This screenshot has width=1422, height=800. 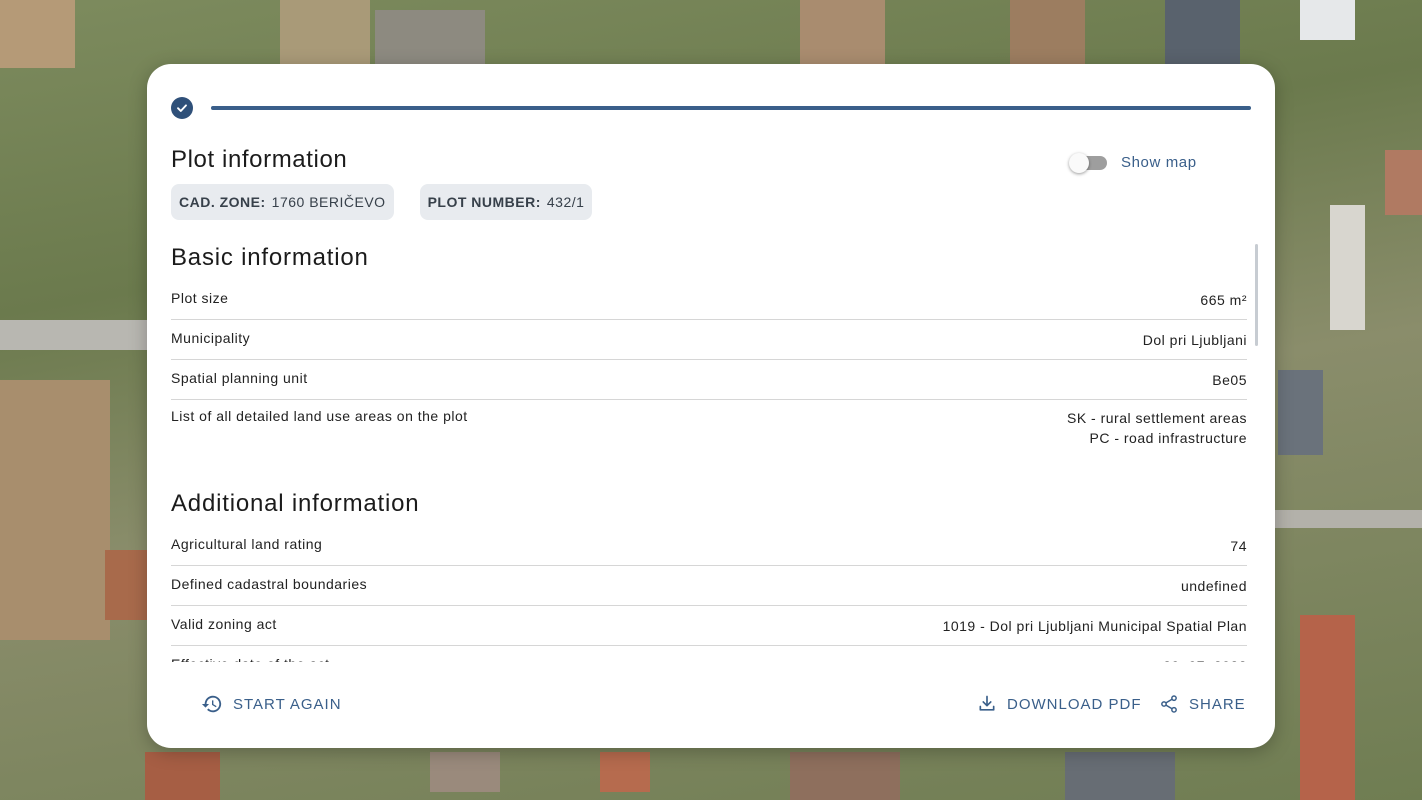 I want to click on page-title: Plot information, so click(x=259, y=159).